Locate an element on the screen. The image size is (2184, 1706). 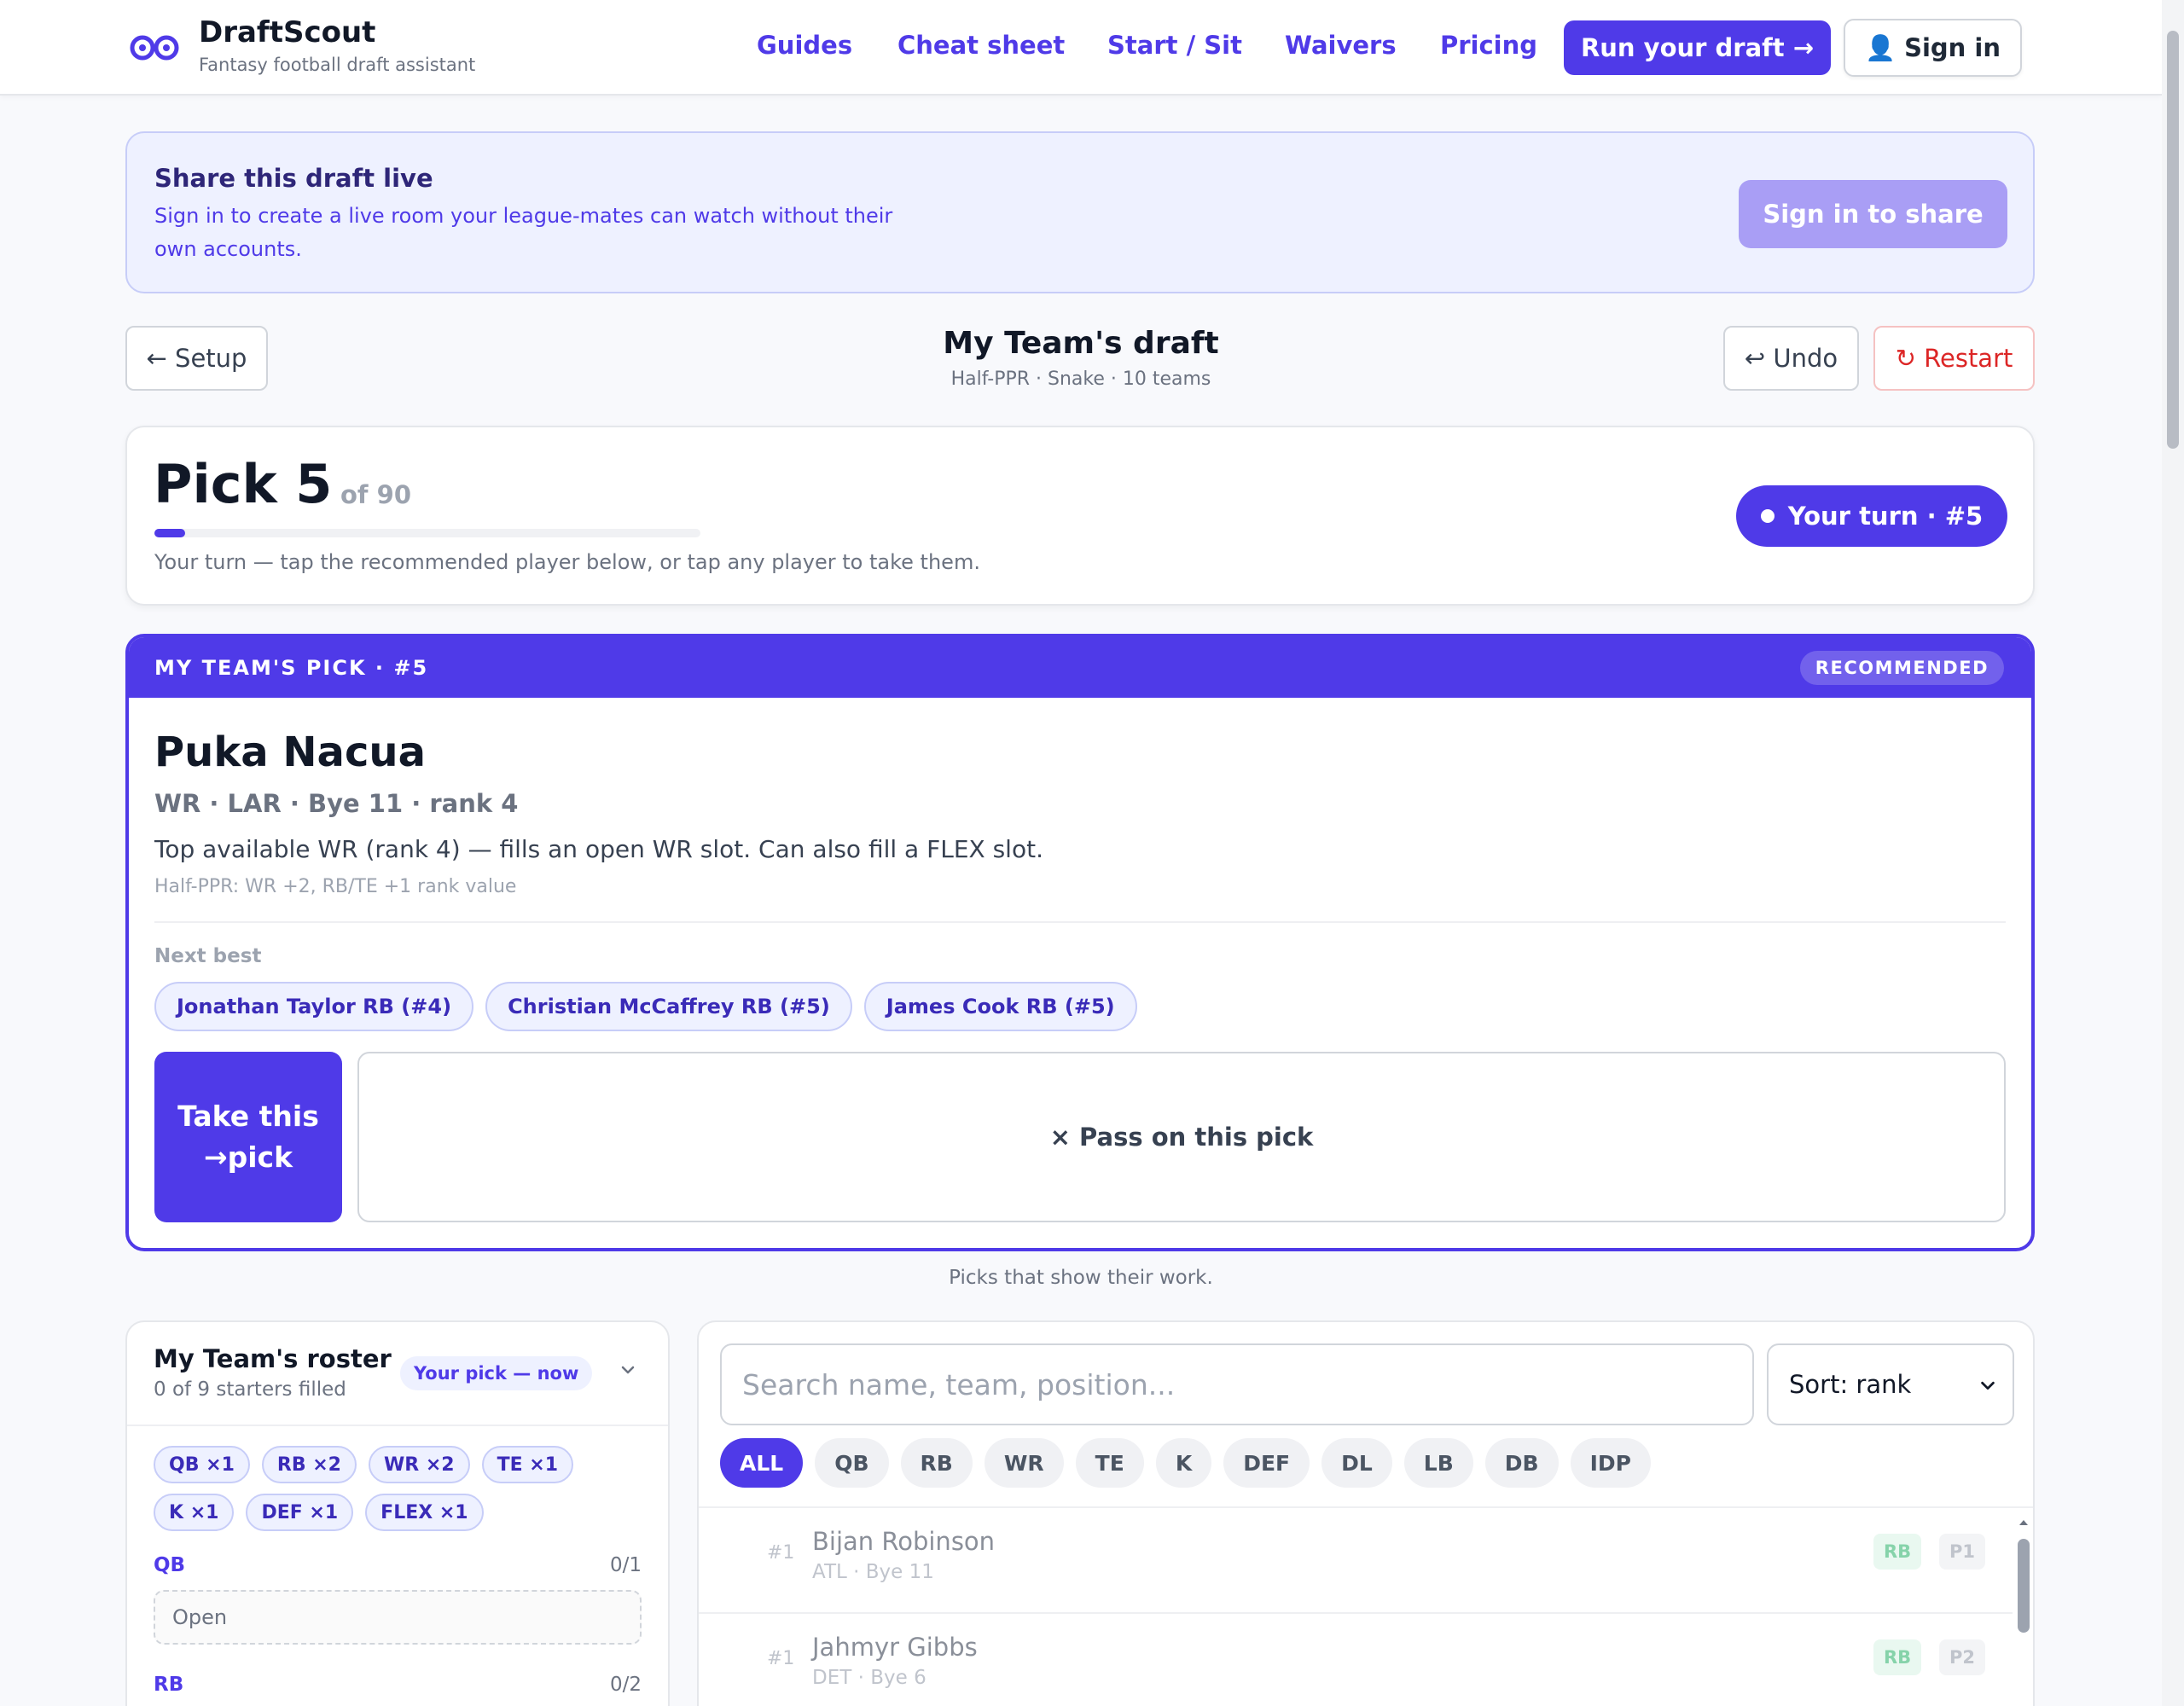
position-label-rb: RB is located at coordinates (169, 1685).